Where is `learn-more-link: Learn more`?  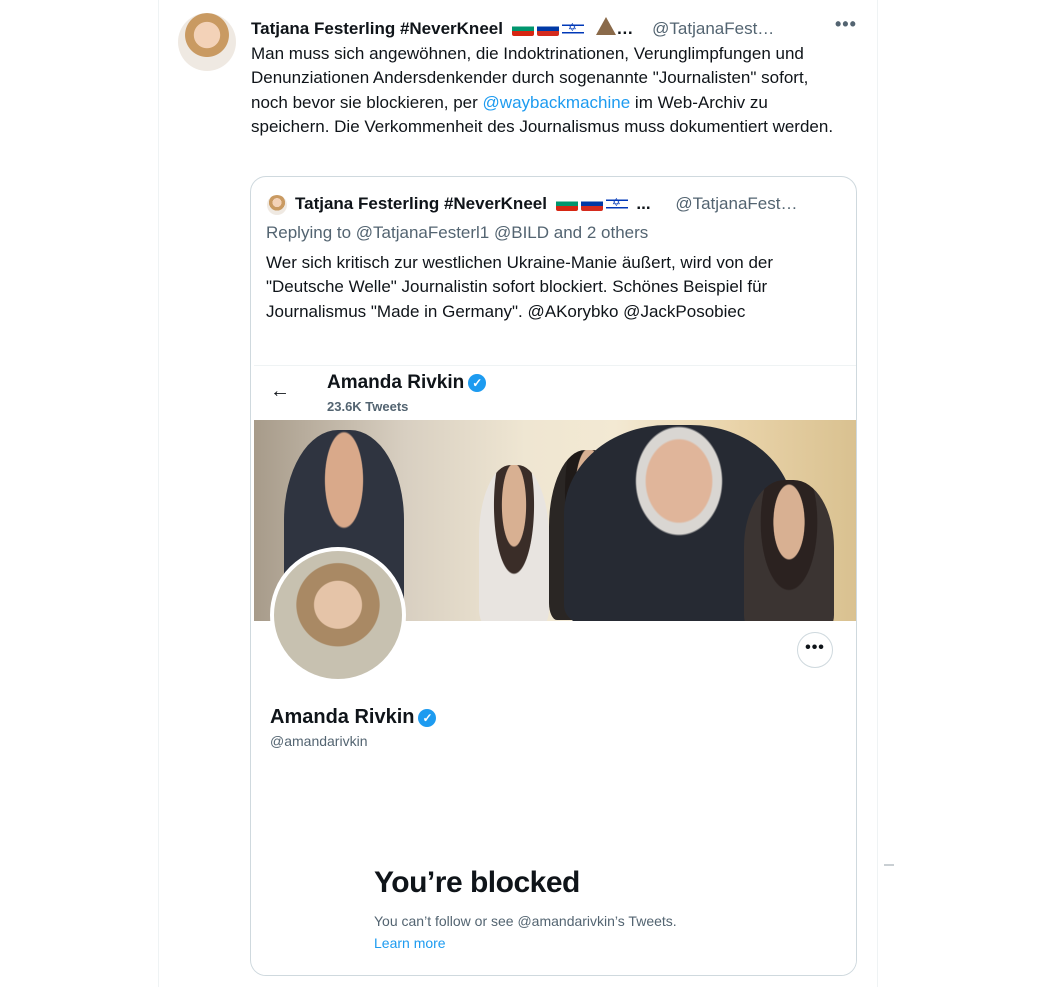 learn-more-link: Learn more is located at coordinates (410, 943).